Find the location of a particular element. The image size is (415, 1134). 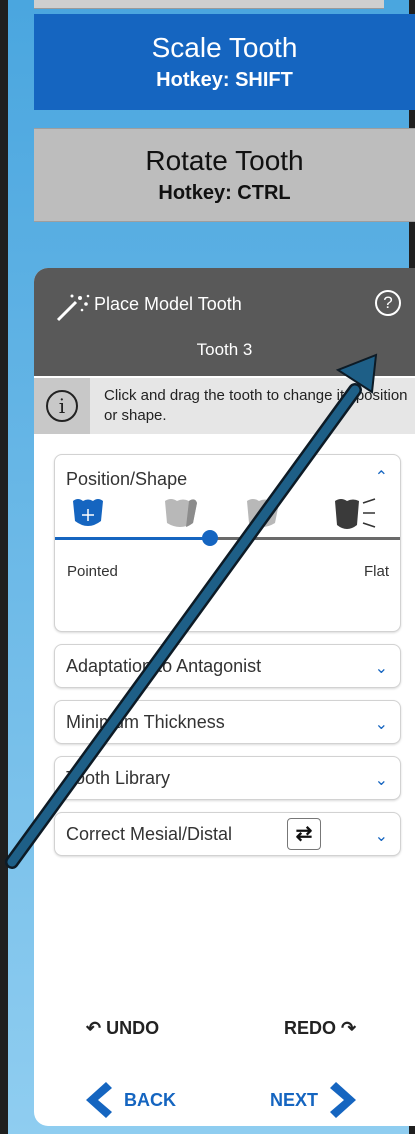

next-arrow-icon is located at coordinates (343, 1100).